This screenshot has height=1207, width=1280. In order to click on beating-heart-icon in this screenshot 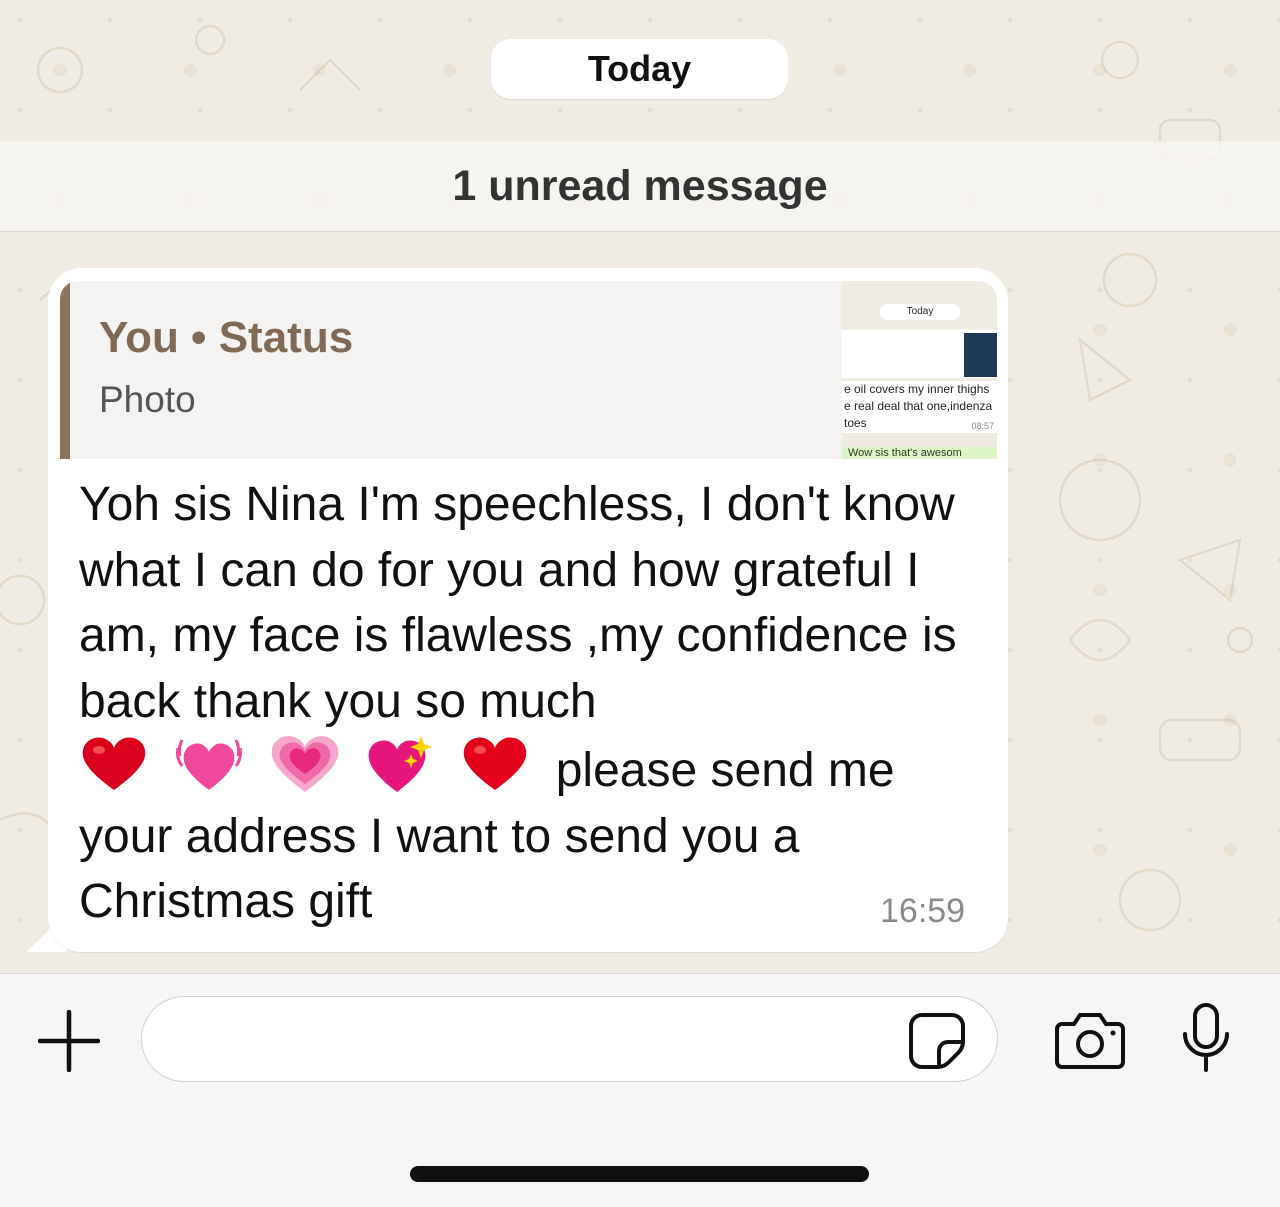, I will do `click(209, 764)`.